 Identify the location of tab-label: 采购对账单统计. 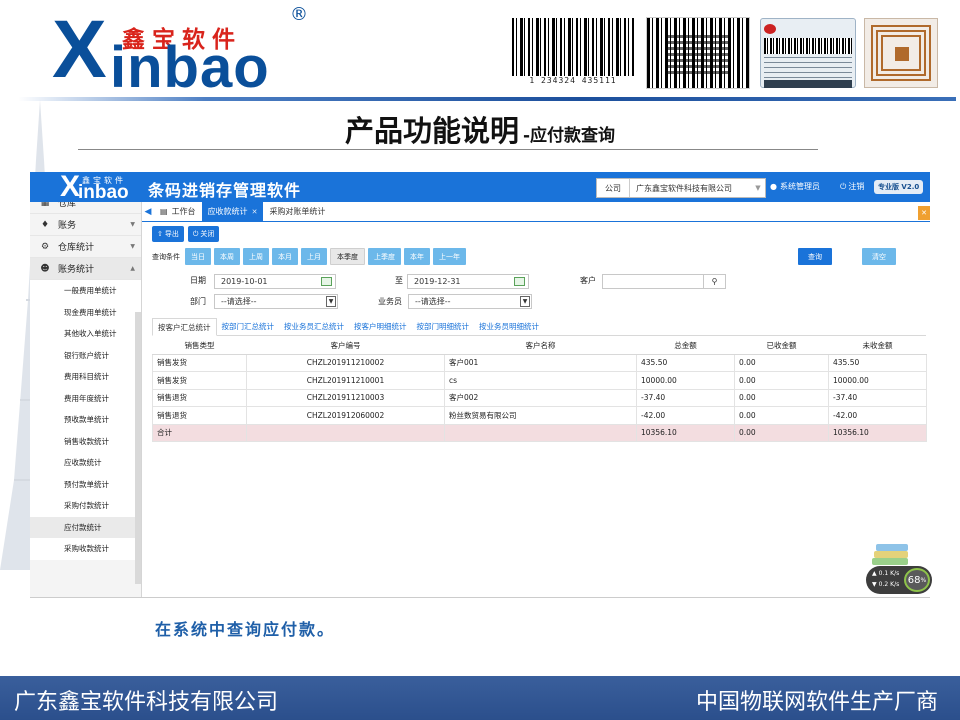
(297, 211).